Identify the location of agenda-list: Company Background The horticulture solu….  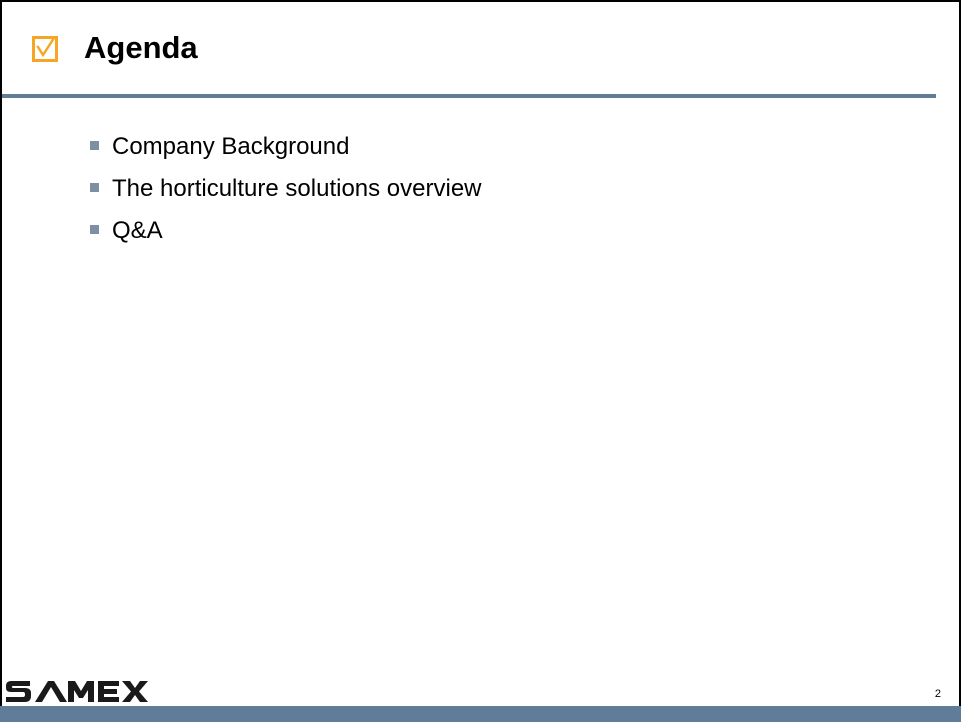
(286, 189).